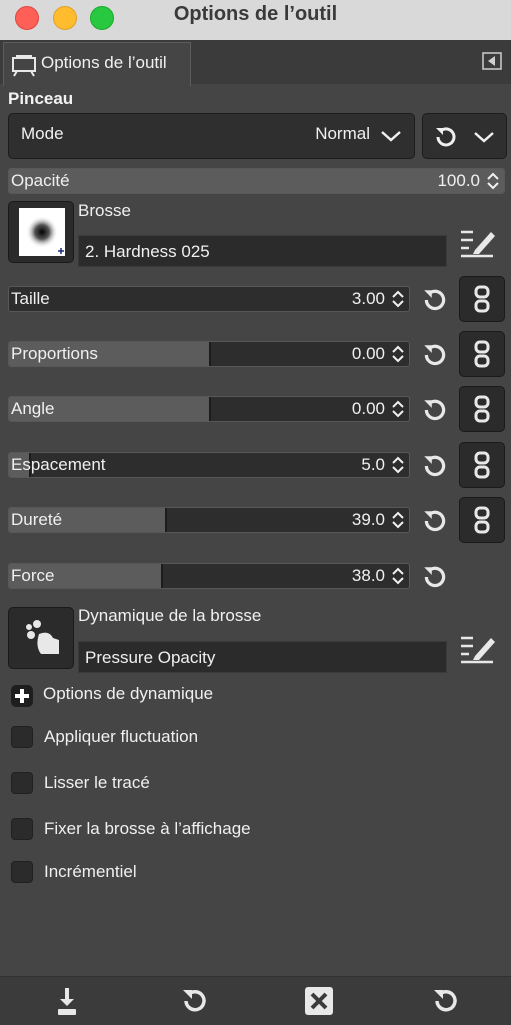  I want to click on window-title: Options de l’outil, so click(255, 14).